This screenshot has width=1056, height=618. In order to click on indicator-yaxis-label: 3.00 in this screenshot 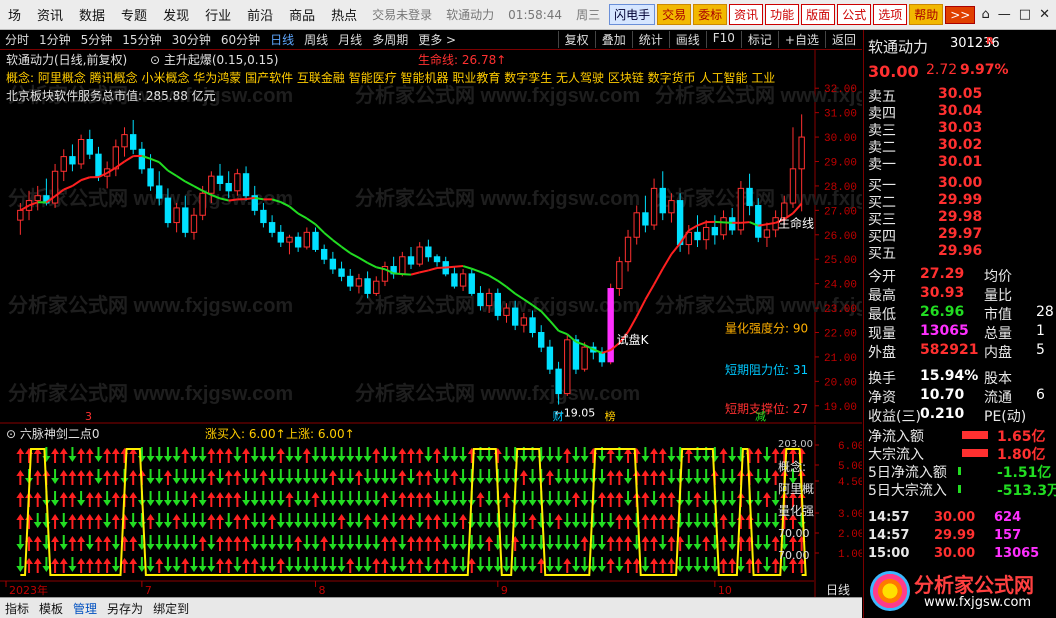, I will do `click(850, 515)`.